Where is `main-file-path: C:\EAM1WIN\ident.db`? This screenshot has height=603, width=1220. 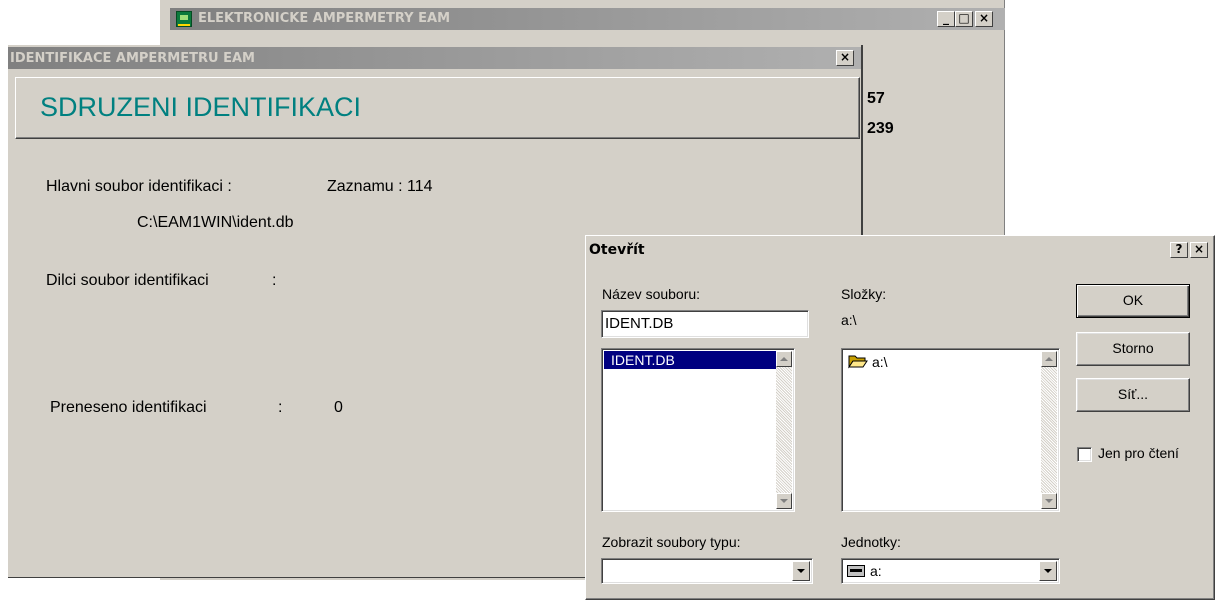
main-file-path: C:\EAM1WIN\ident.db is located at coordinates (215, 222).